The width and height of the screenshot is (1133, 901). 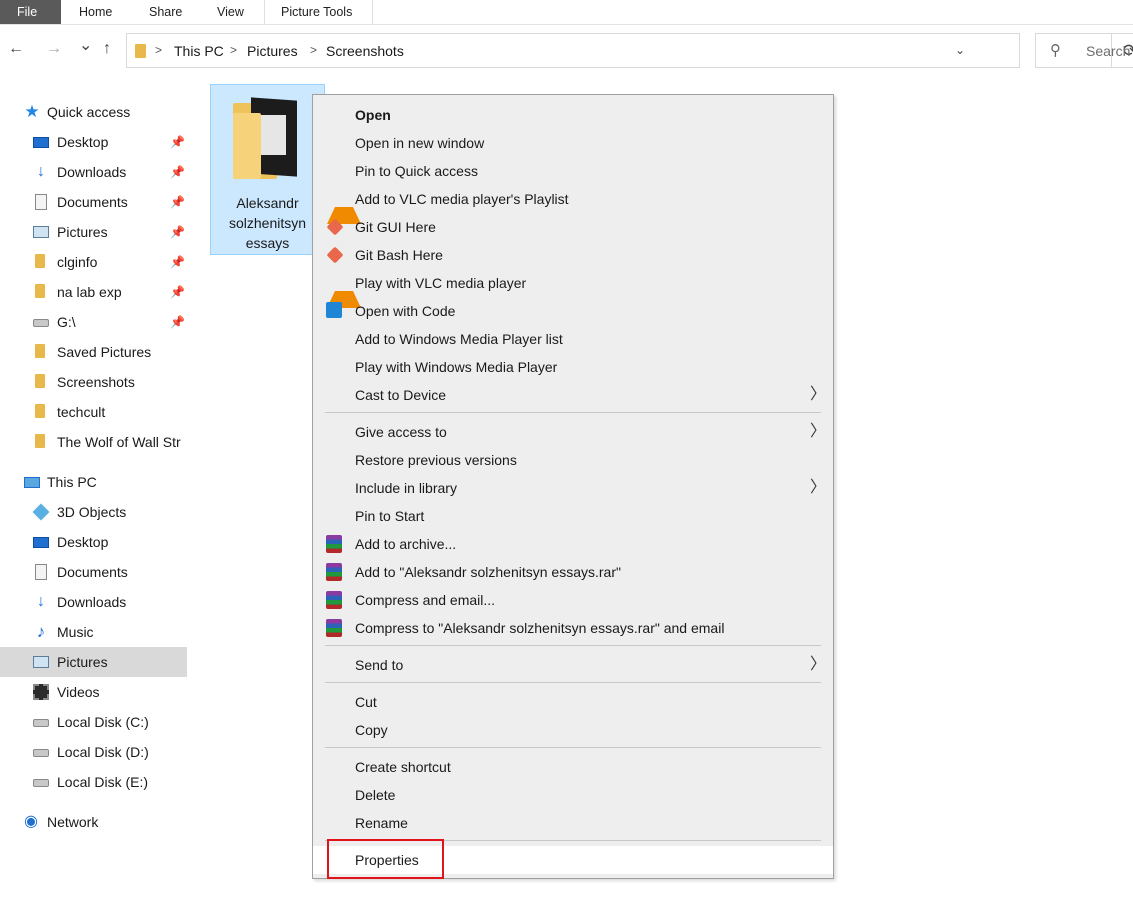 I want to click on menu-item-play-with-vlc: Play with VLC media player, so click(x=573, y=288).